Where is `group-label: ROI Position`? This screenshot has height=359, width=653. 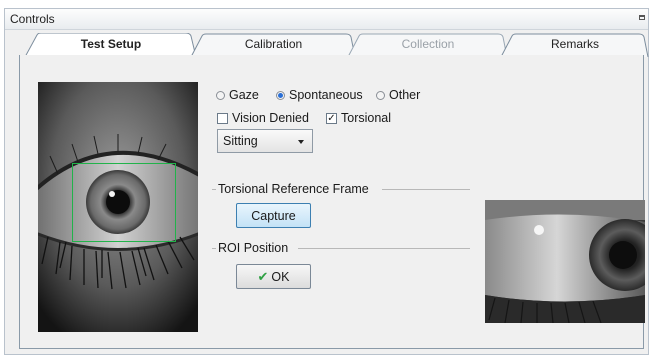 group-label: ROI Position is located at coordinates (255, 248).